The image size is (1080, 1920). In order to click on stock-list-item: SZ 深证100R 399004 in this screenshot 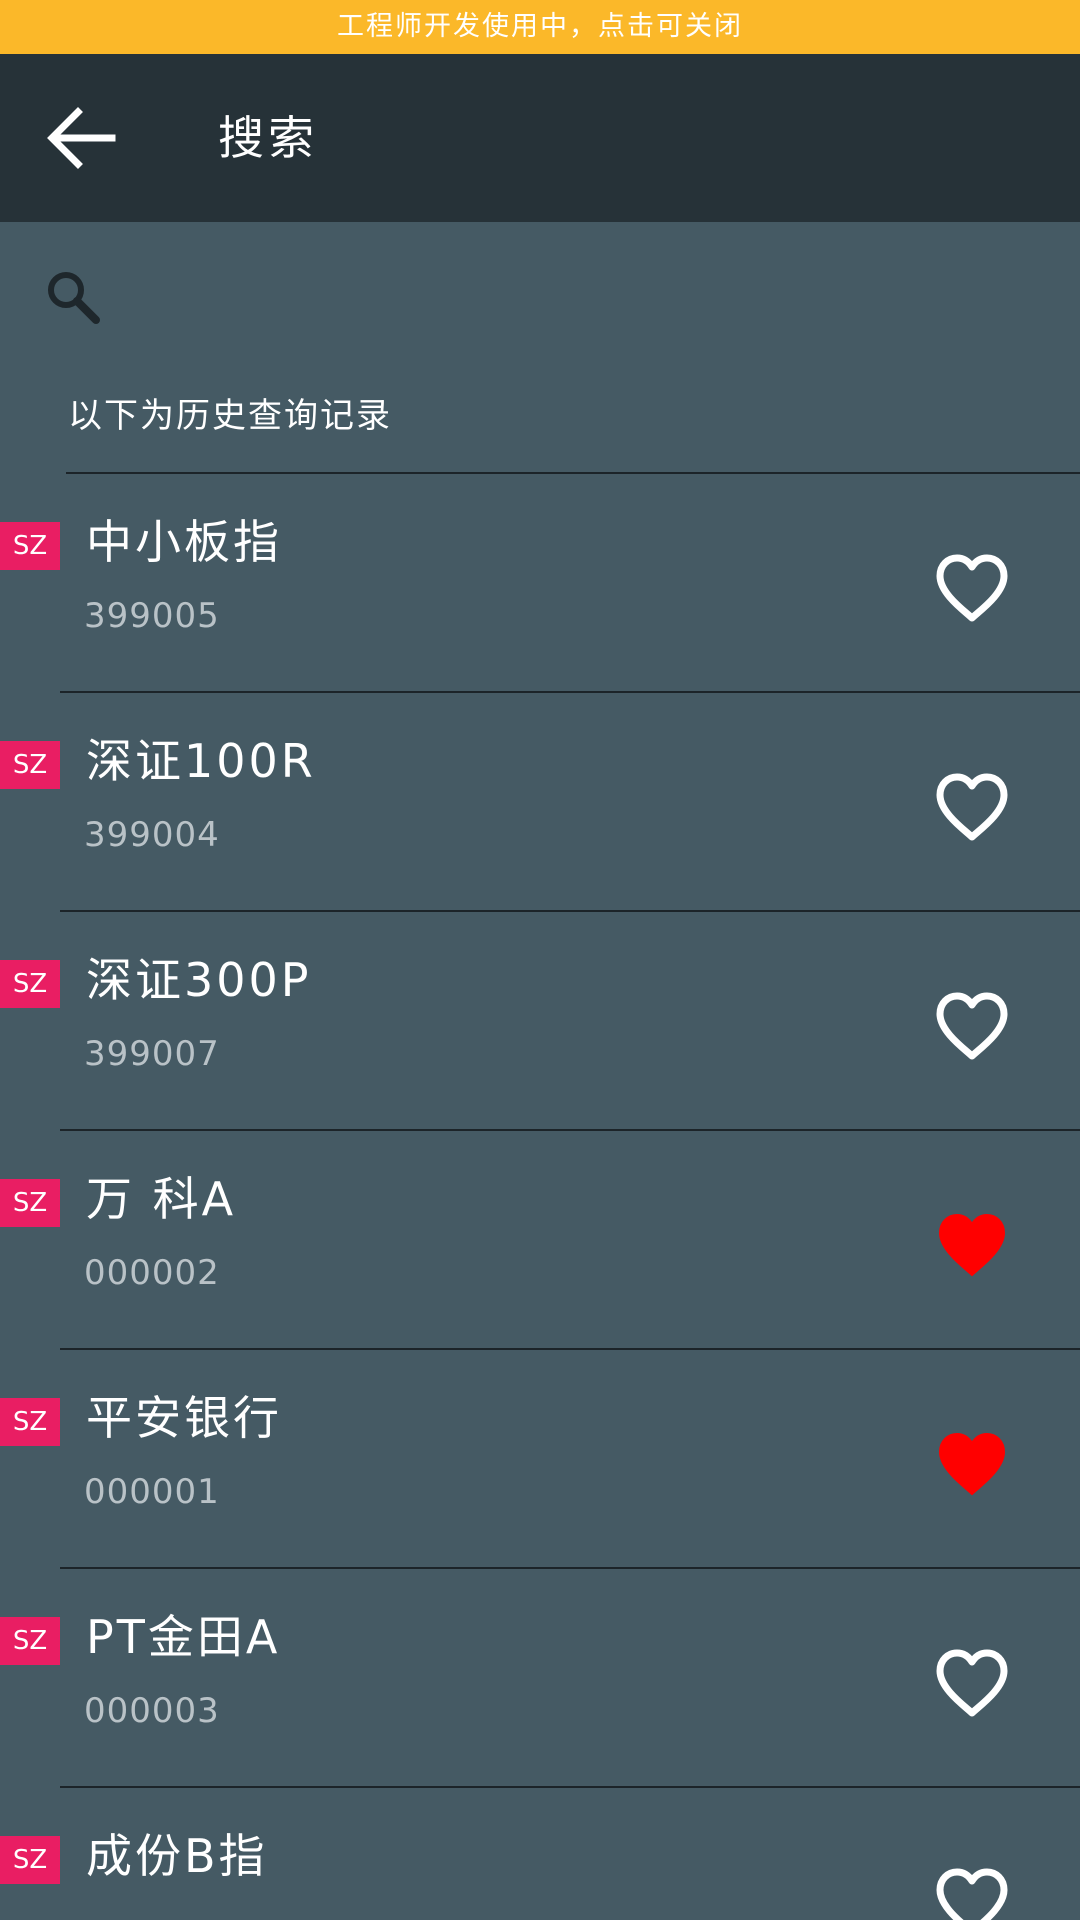, I will do `click(540, 802)`.